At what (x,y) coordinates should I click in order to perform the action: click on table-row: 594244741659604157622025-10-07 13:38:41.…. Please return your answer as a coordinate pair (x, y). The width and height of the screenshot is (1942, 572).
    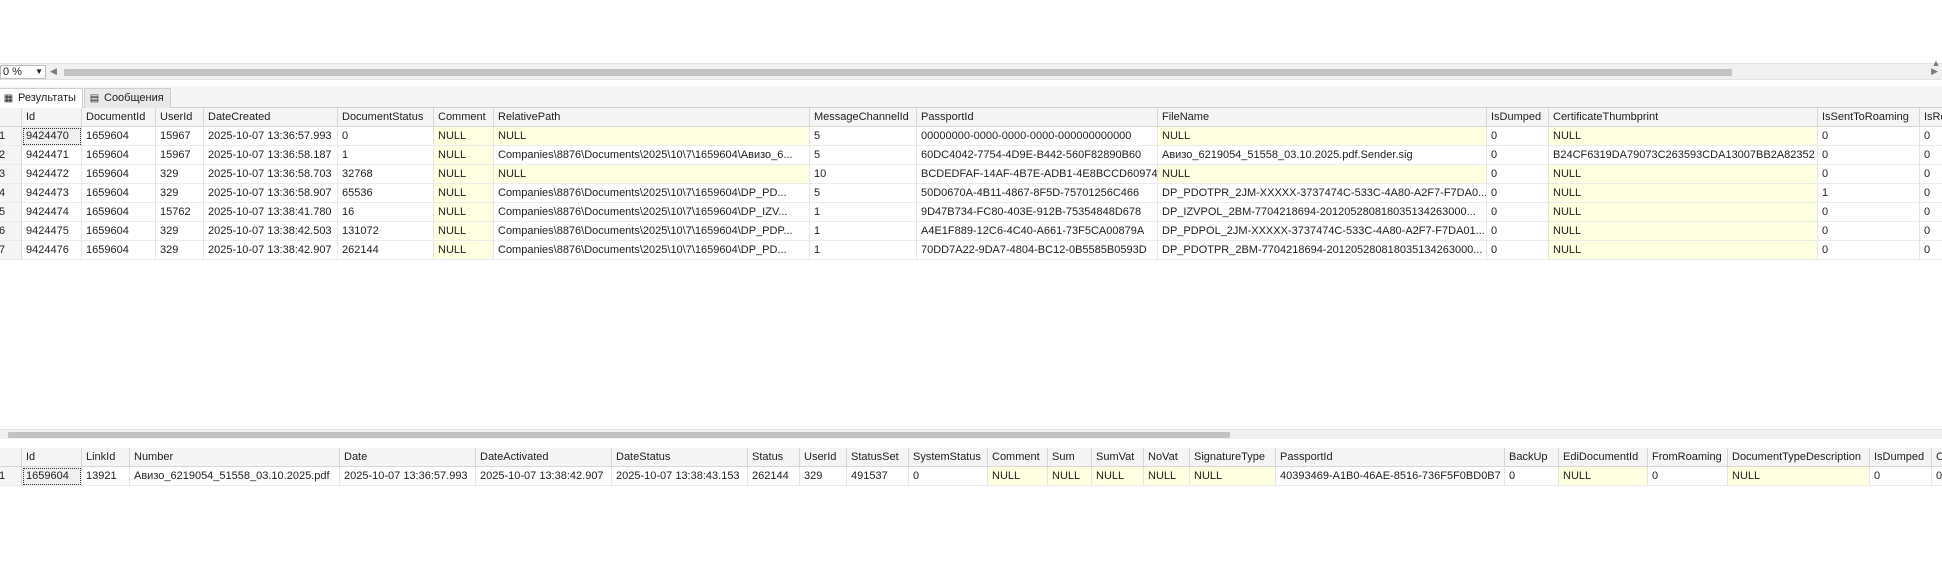
    Looking at the image, I should click on (971, 212).